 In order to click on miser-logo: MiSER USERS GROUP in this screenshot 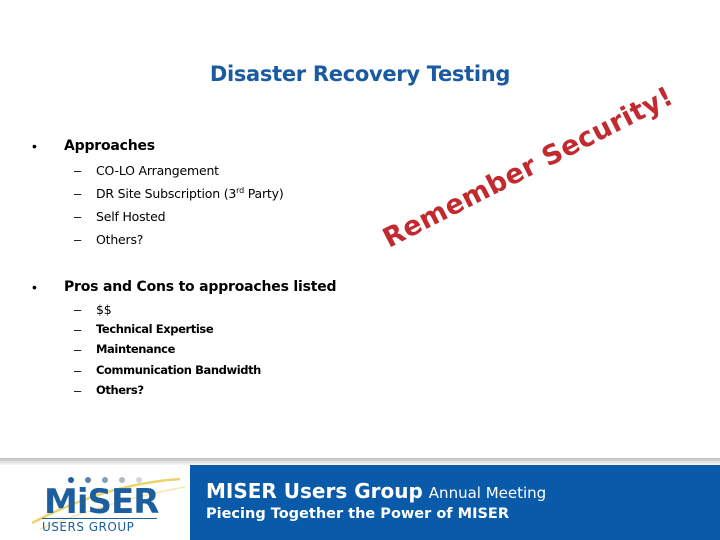, I will do `click(110, 504)`.